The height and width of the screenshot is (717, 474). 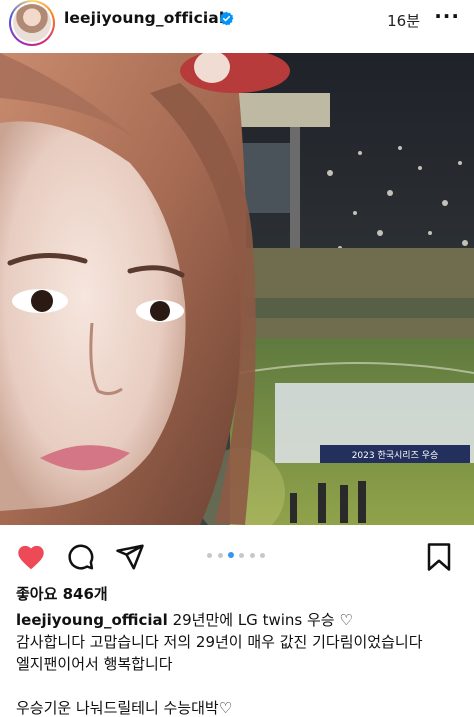 I want to click on post-username: leejiyoung_official, so click(x=144, y=18).